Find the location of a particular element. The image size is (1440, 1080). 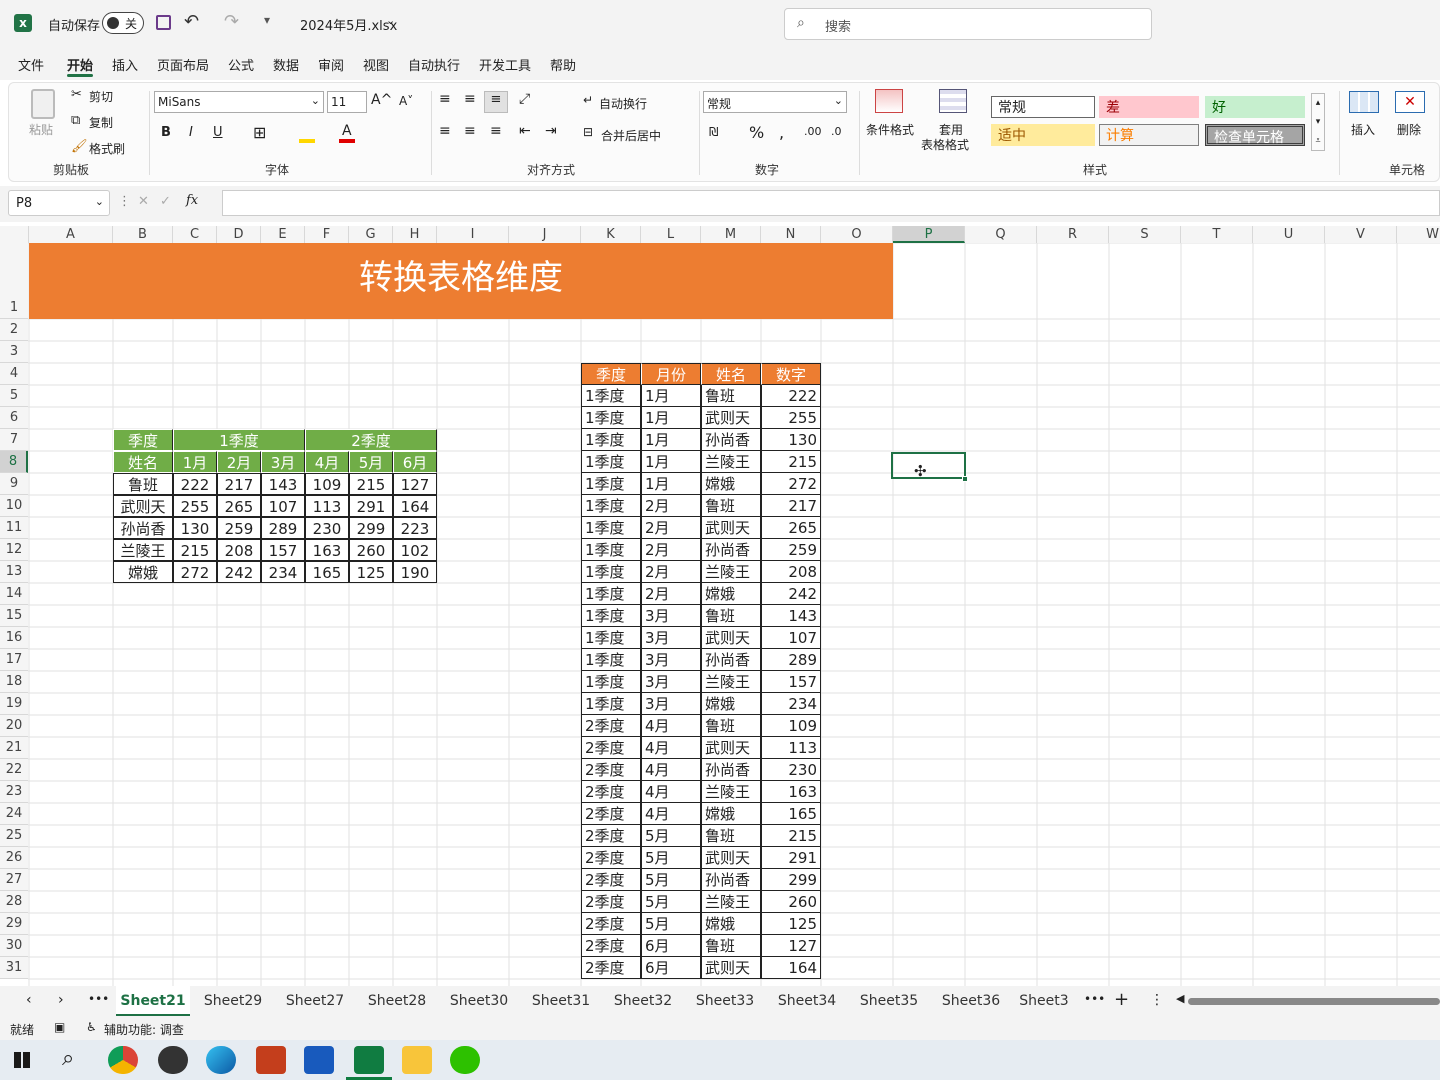

chrome-icon is located at coordinates (123, 1060).